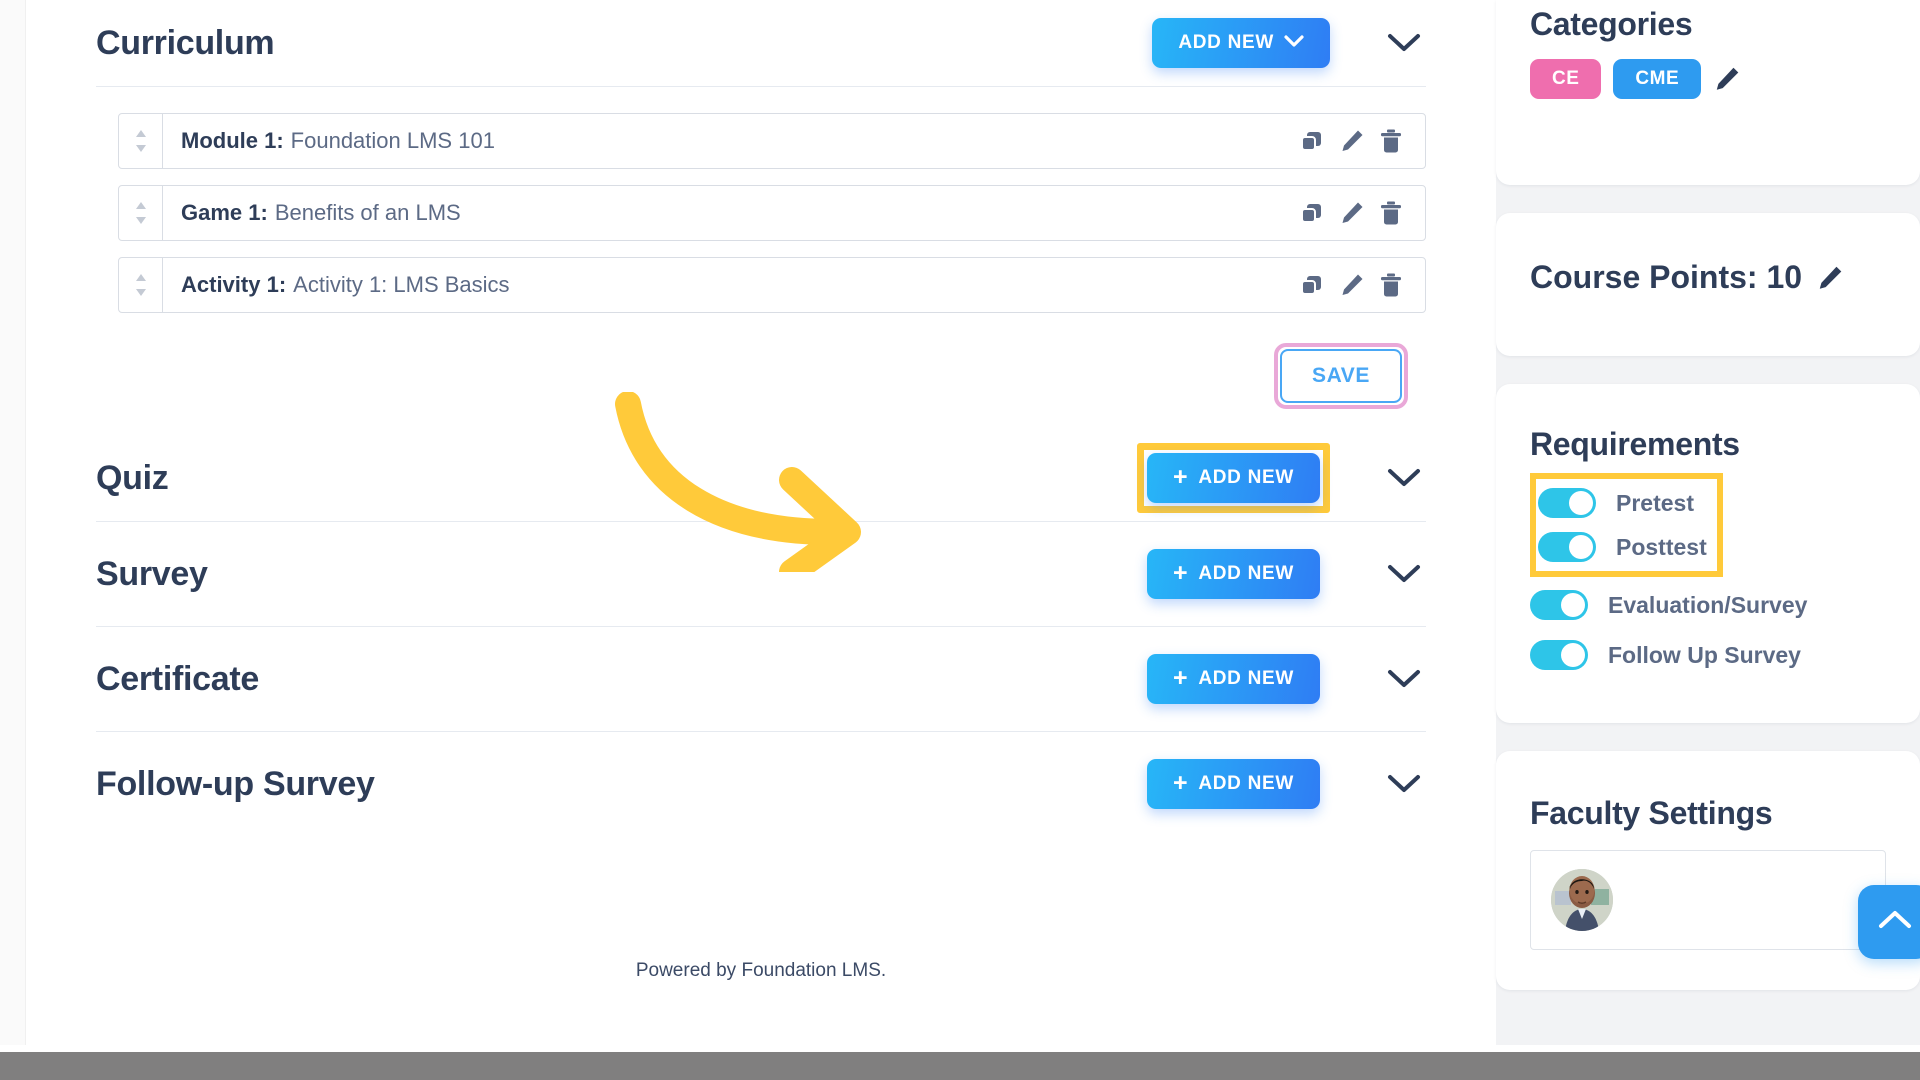  I want to click on quiz-title: Quiz, so click(132, 477).